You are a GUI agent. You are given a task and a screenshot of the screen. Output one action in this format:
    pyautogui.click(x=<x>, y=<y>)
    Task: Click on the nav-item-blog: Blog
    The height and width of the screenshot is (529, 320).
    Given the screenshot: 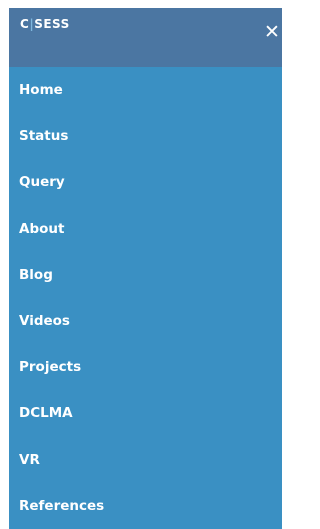 What is the action you would take?
    pyautogui.click(x=145, y=275)
    